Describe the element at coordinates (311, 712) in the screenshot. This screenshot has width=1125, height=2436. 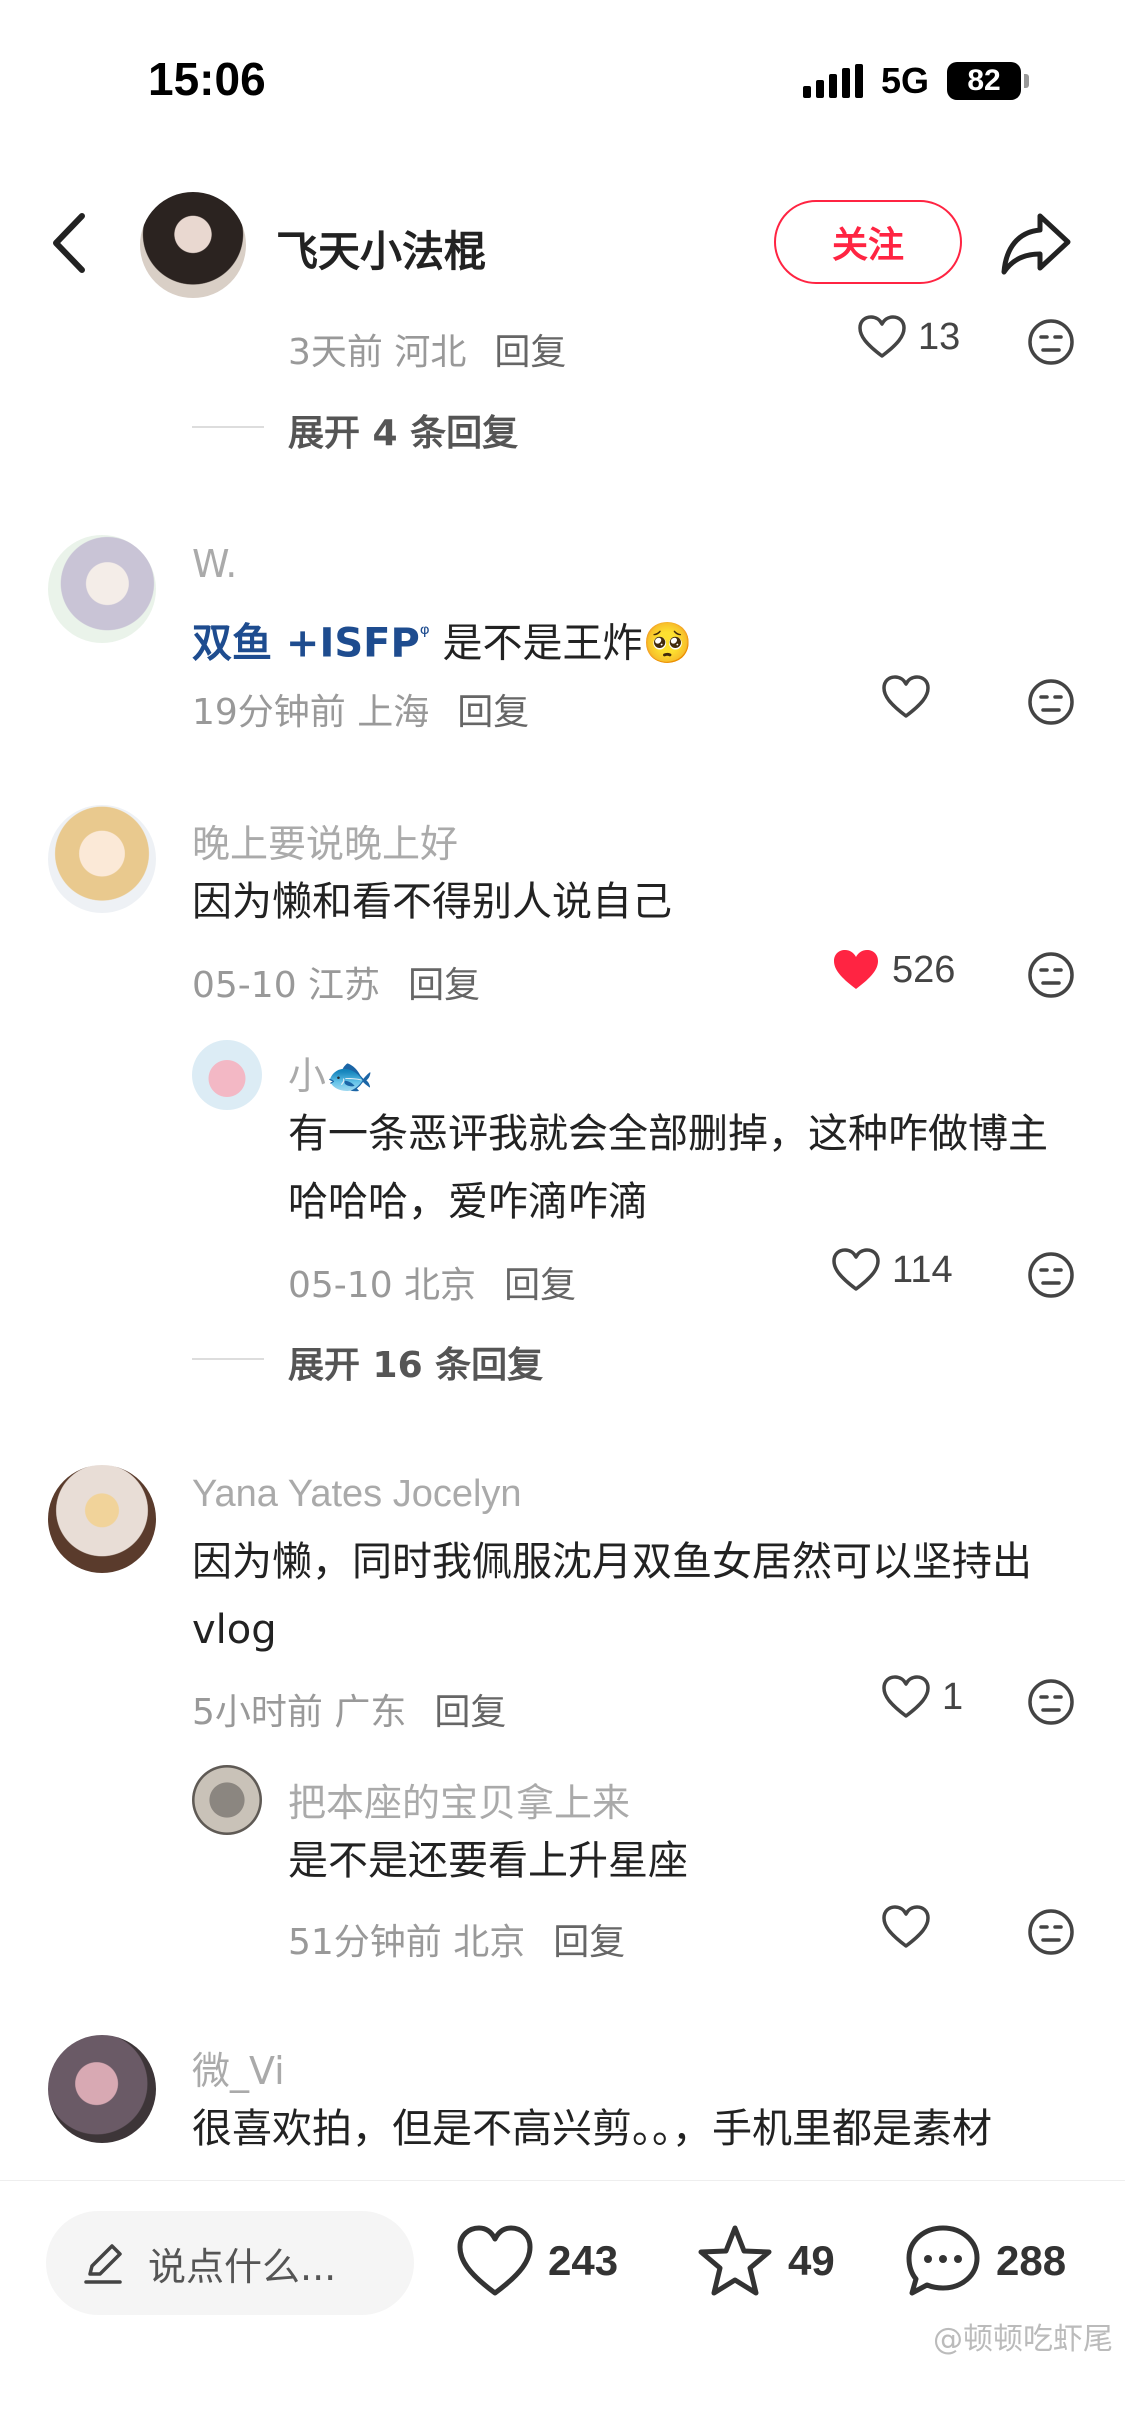
I see `comment-time-location: 19分钟前 上海` at that location.